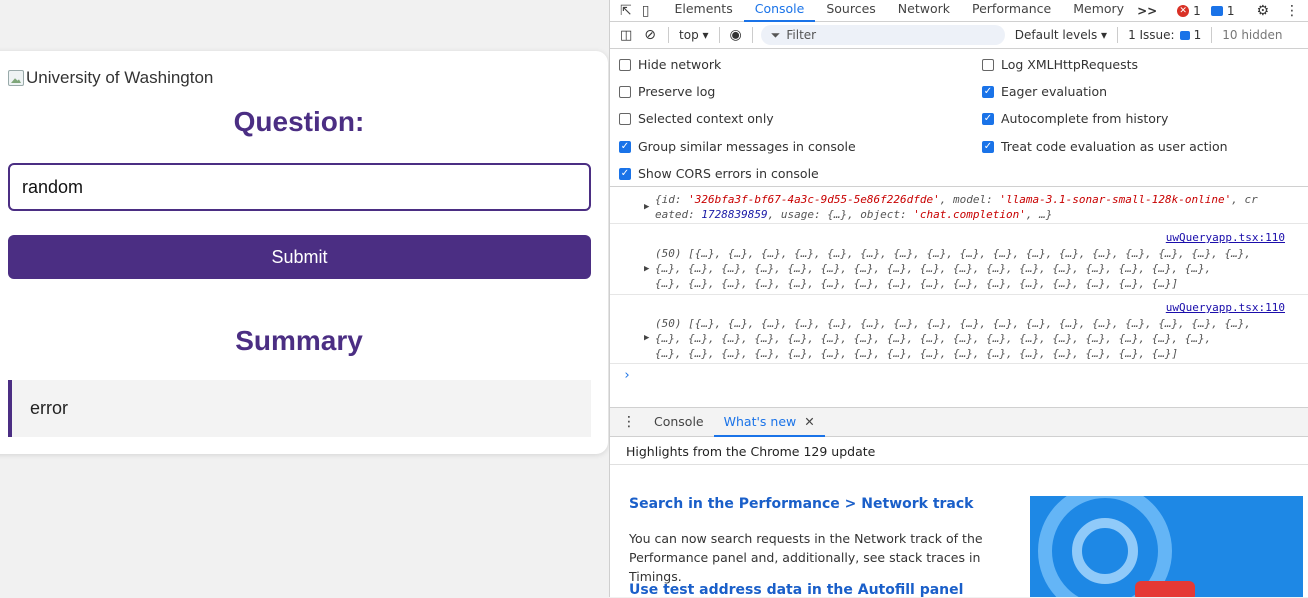 Image resolution: width=1308 pixels, height=598 pixels. What do you see at coordinates (677, 91) in the screenshot?
I see `setting-label: Preserve log` at bounding box center [677, 91].